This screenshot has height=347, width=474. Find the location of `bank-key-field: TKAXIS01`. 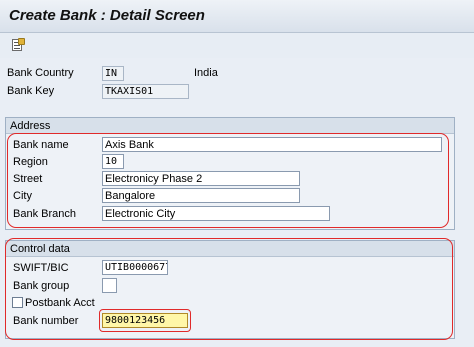

bank-key-field: TKAXIS01 is located at coordinates (145, 91).